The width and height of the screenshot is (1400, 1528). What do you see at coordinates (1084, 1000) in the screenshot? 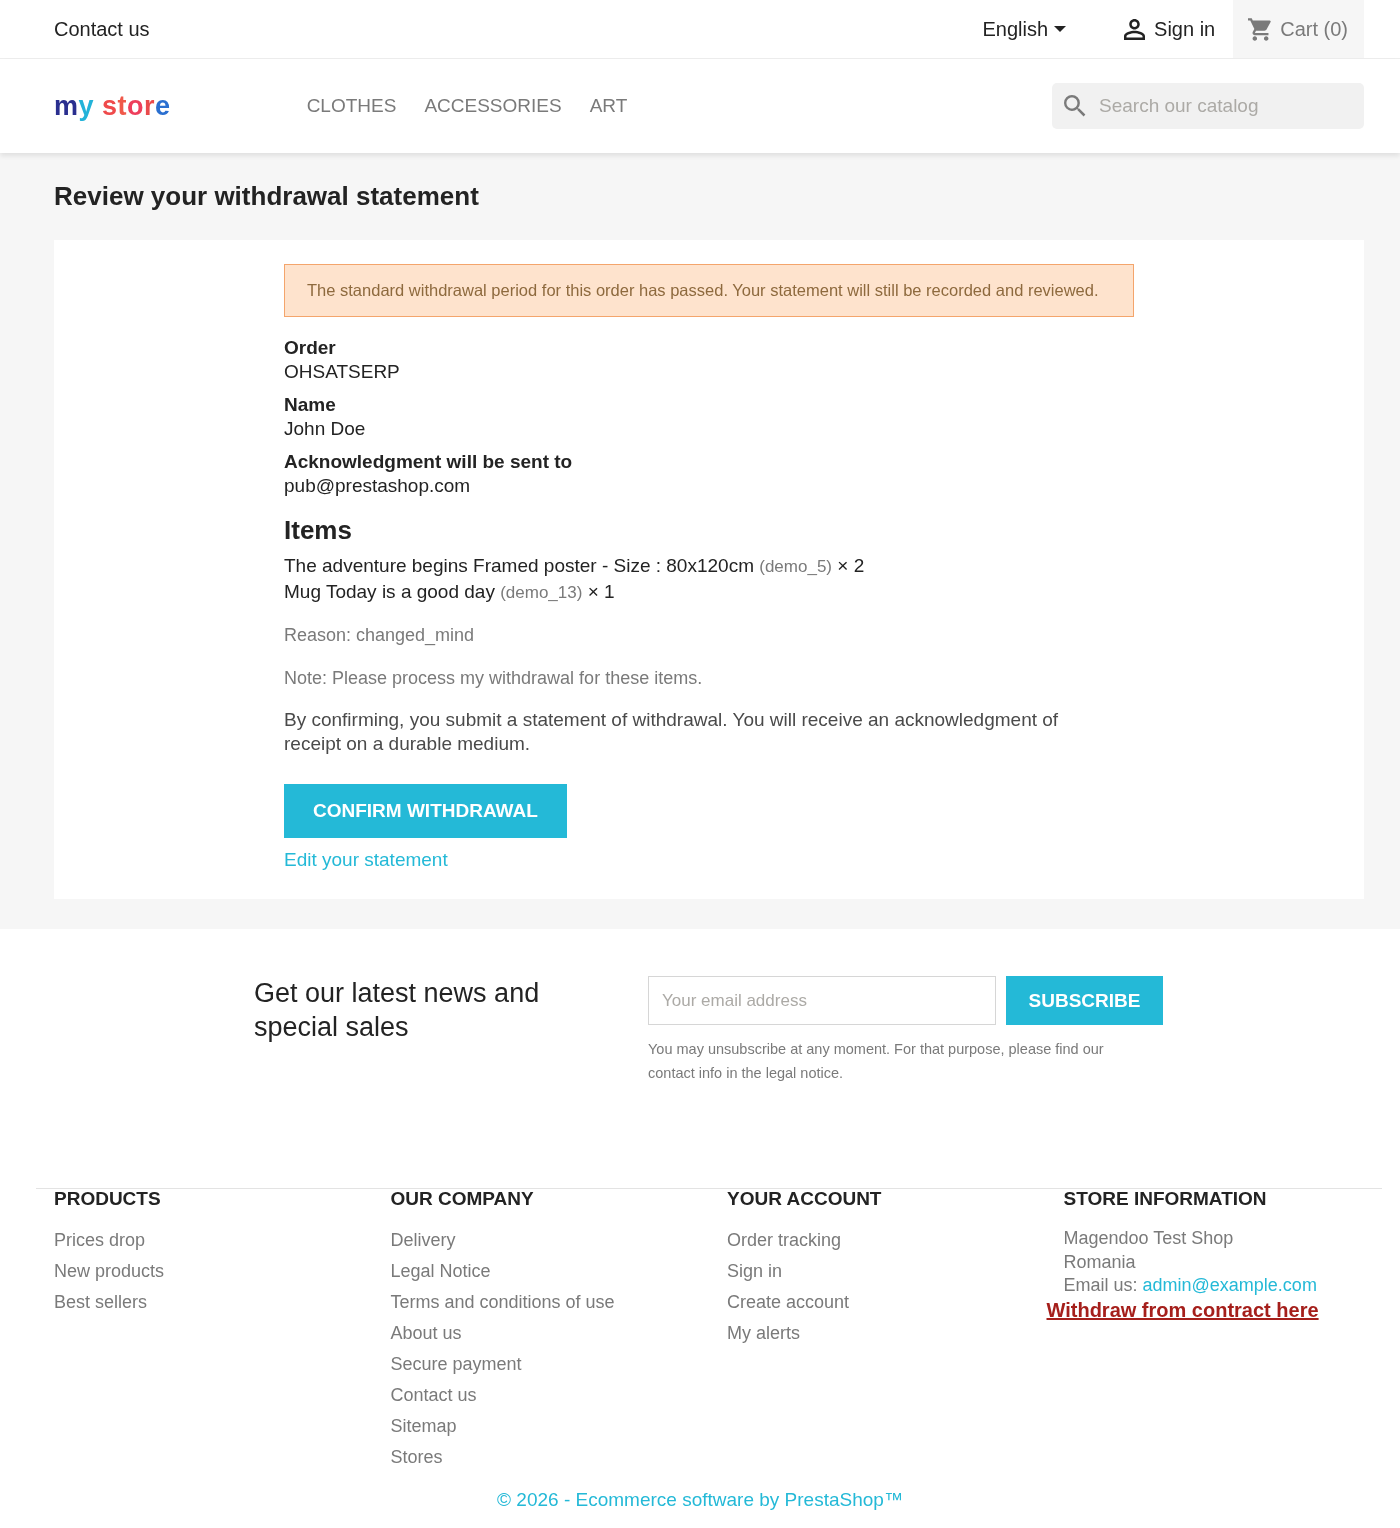
I see `subscribe-button: SUBSCRIBE` at bounding box center [1084, 1000].